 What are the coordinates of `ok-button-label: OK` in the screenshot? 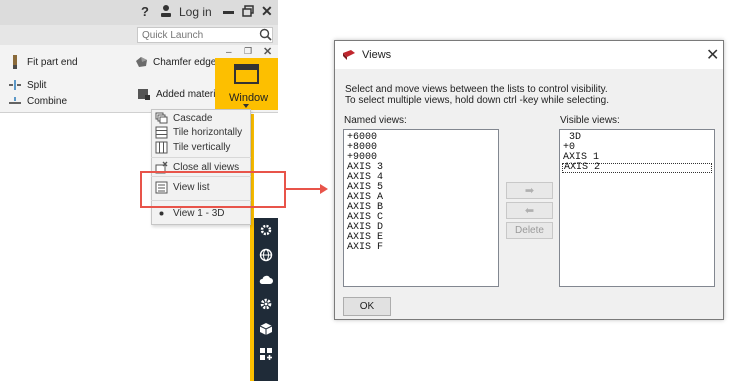 It's located at (367, 306).